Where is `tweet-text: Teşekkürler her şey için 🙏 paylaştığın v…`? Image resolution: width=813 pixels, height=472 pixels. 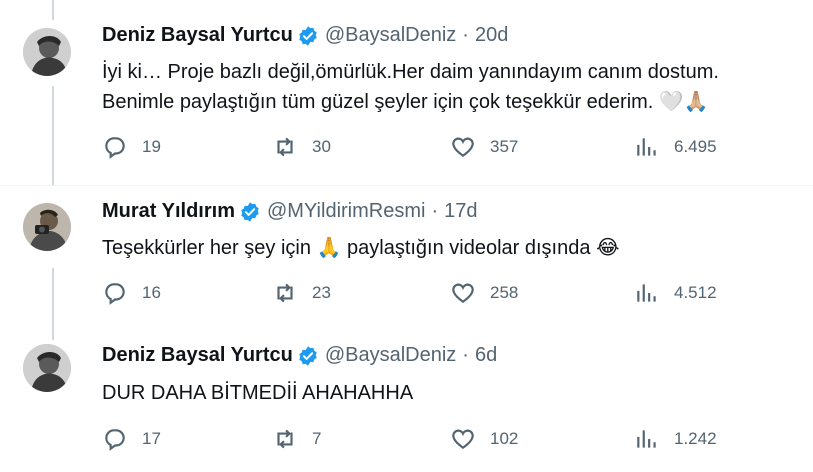
tweet-text: Teşekkürler her şey için 🙏 paylaştığın v… is located at coordinates (452, 248).